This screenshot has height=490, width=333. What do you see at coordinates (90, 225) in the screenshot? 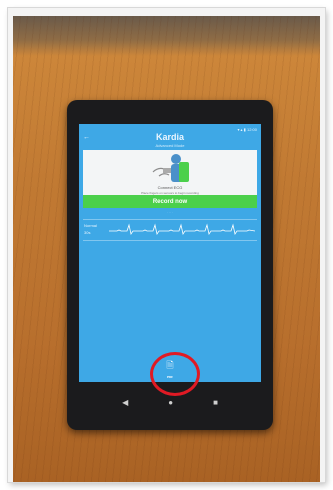
I see `ecg-label: Normal` at bounding box center [90, 225].